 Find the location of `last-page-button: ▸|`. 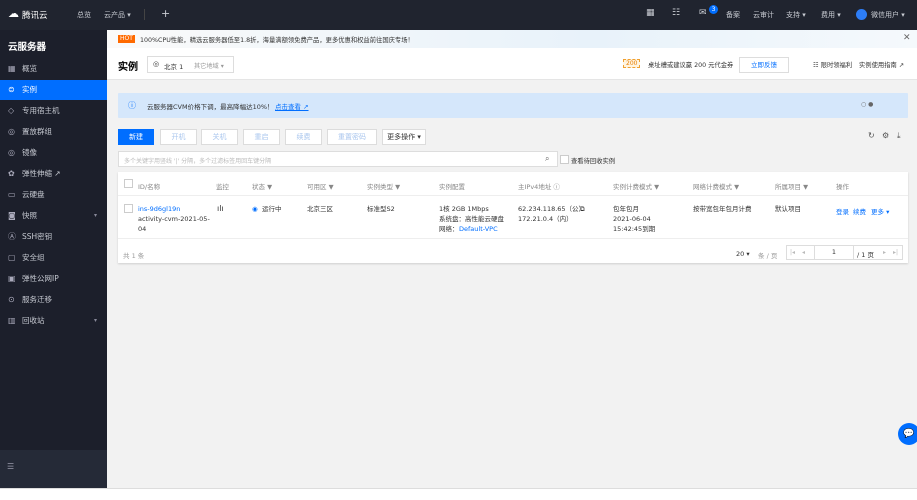

last-page-button: ▸| is located at coordinates (895, 252).